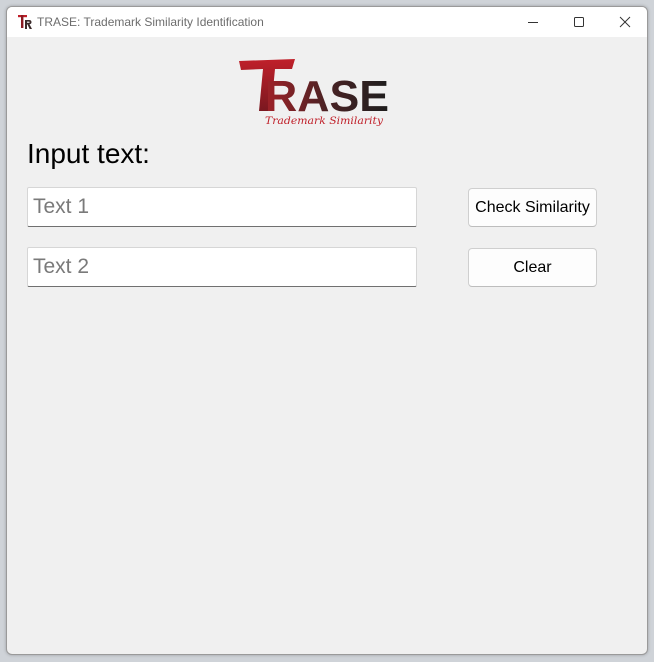  I want to click on minimize-button, so click(533, 22).